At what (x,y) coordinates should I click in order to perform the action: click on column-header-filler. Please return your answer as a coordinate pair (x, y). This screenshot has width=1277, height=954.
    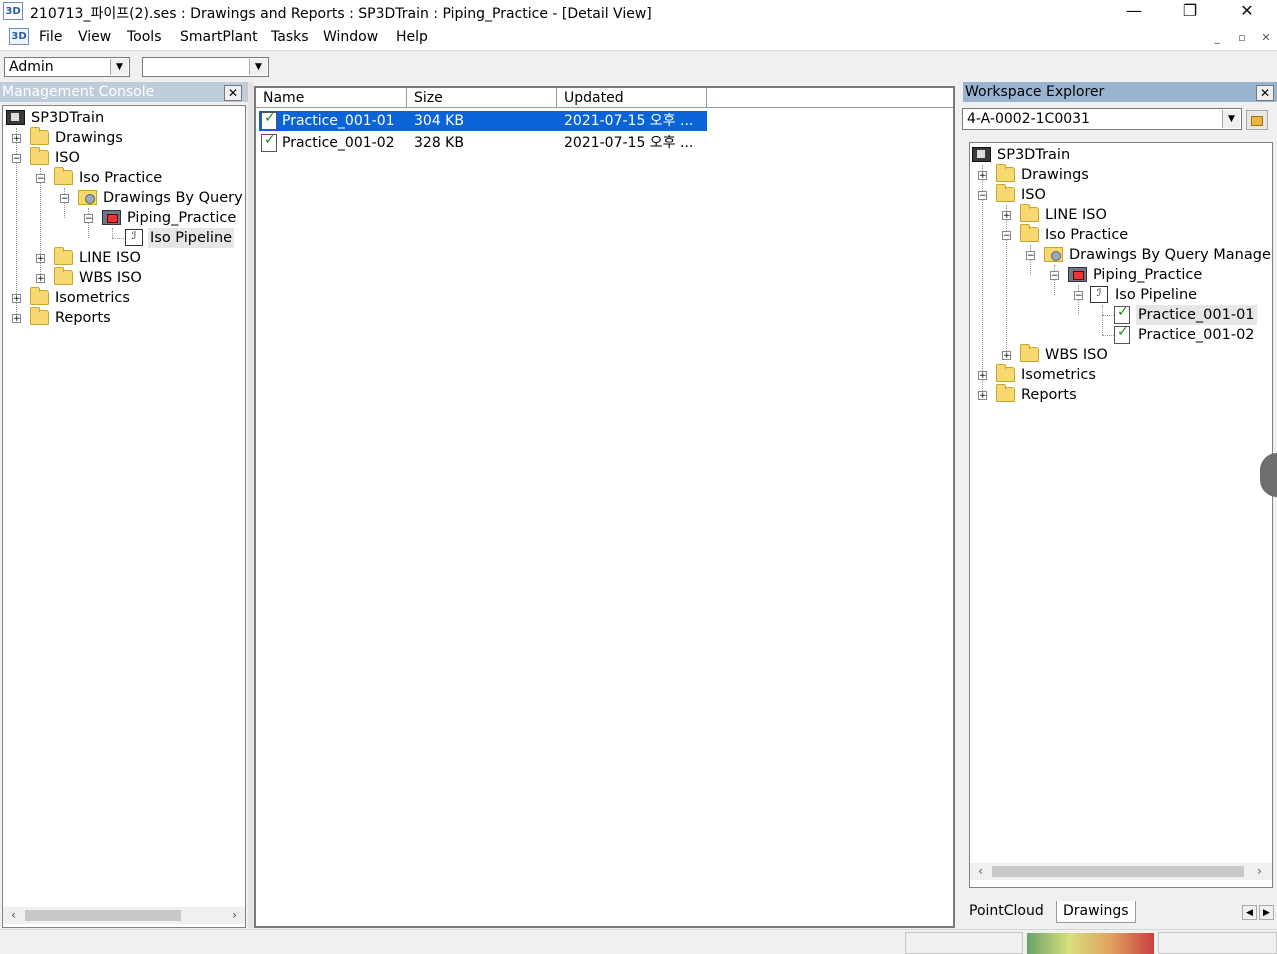
    Looking at the image, I should click on (830, 98).